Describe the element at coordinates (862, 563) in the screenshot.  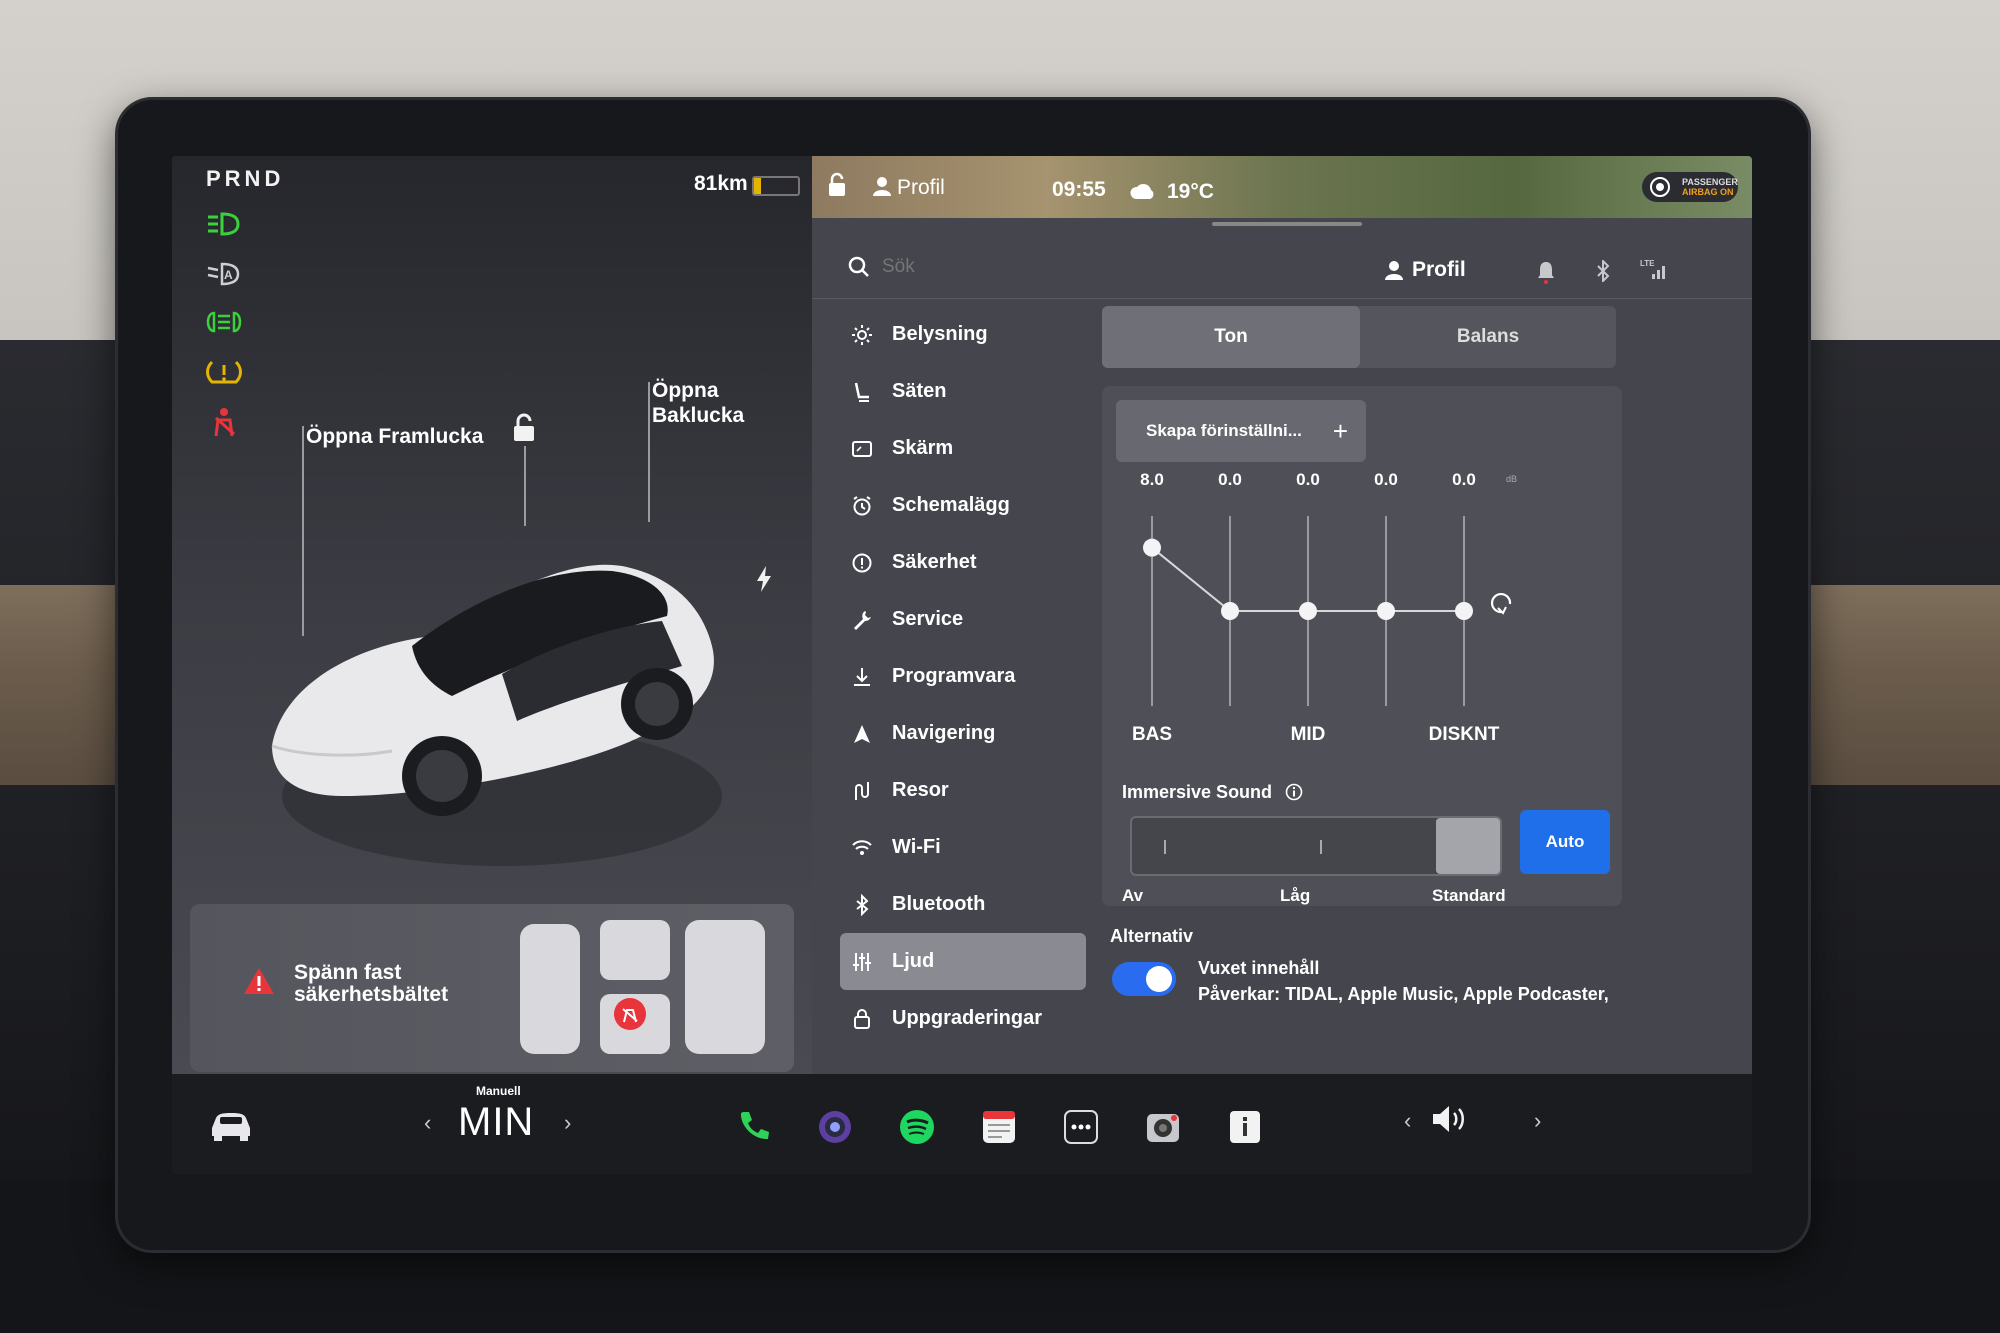
I see `alert-circle-icon` at that location.